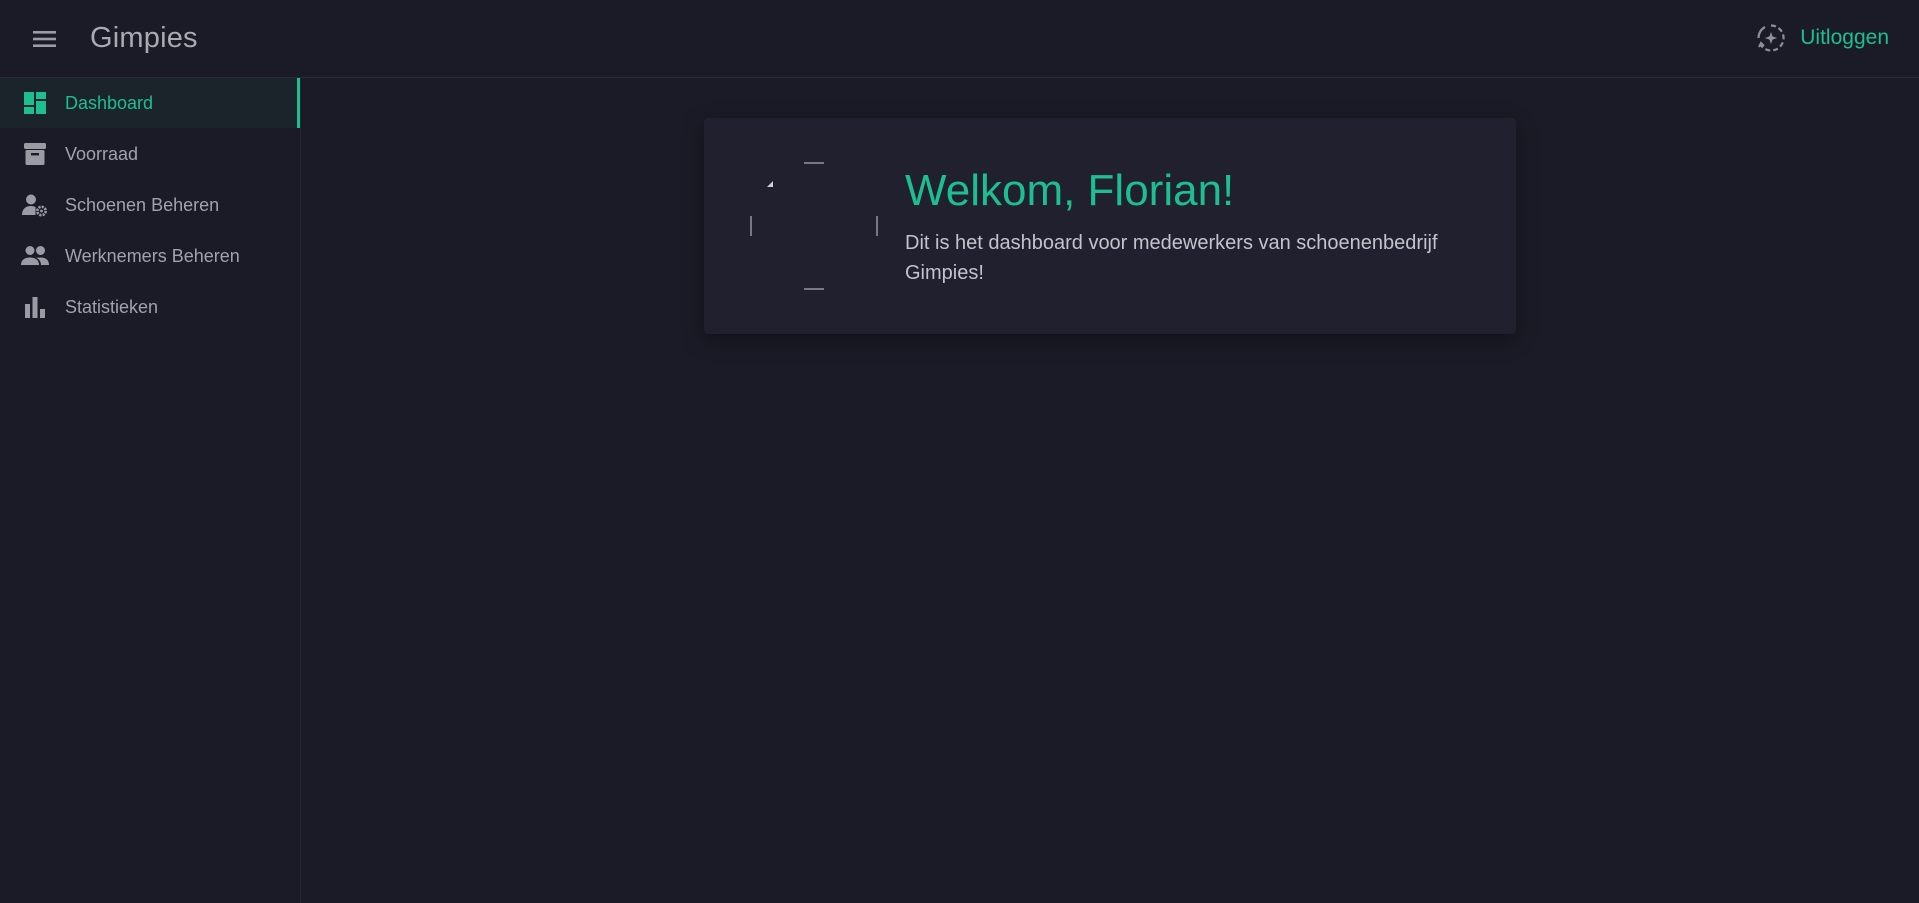 The height and width of the screenshot is (903, 1919). Describe the element at coordinates (35, 307) in the screenshot. I see `bar-chart-icon` at that location.